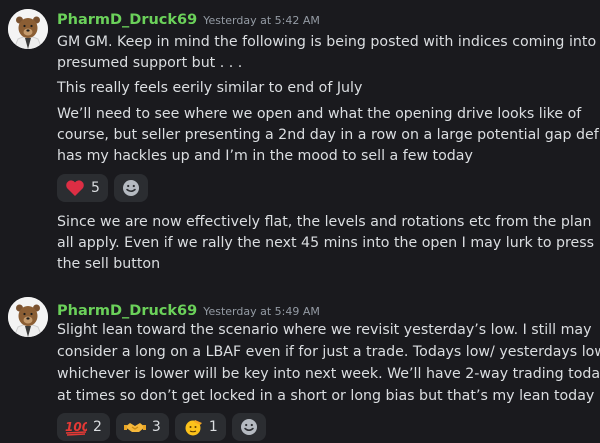 The width and height of the screenshot is (600, 443). I want to click on reaction-count: 2, so click(97, 427).